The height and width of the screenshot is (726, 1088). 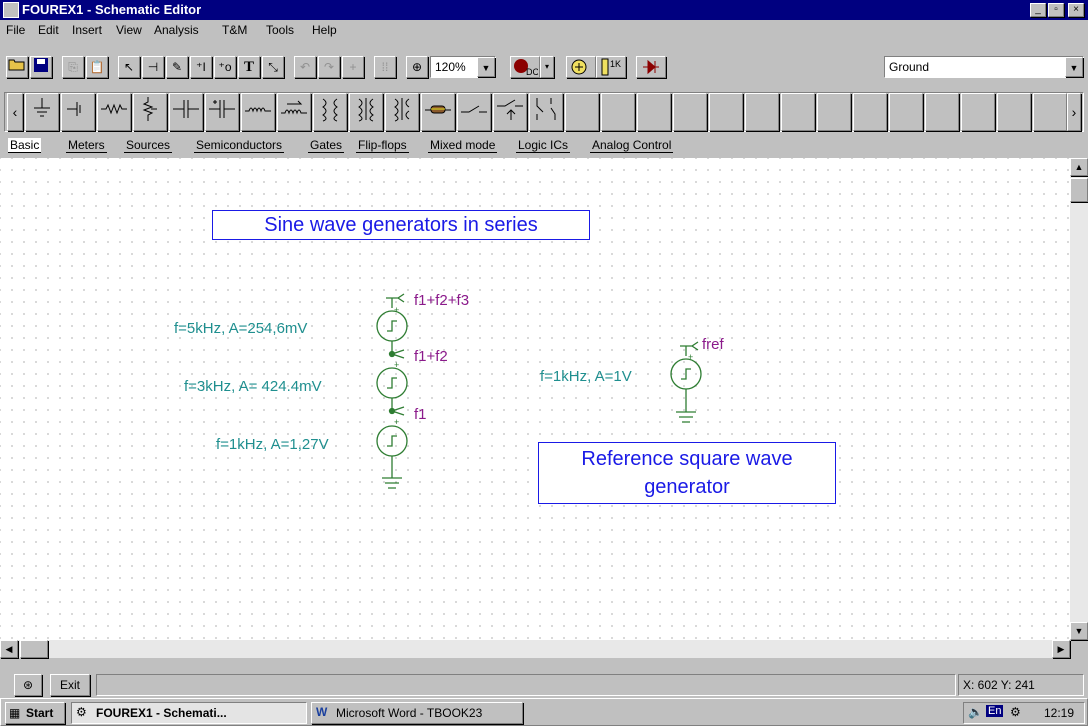 What do you see at coordinates (258, 112) in the screenshot?
I see `inductor-icon` at bounding box center [258, 112].